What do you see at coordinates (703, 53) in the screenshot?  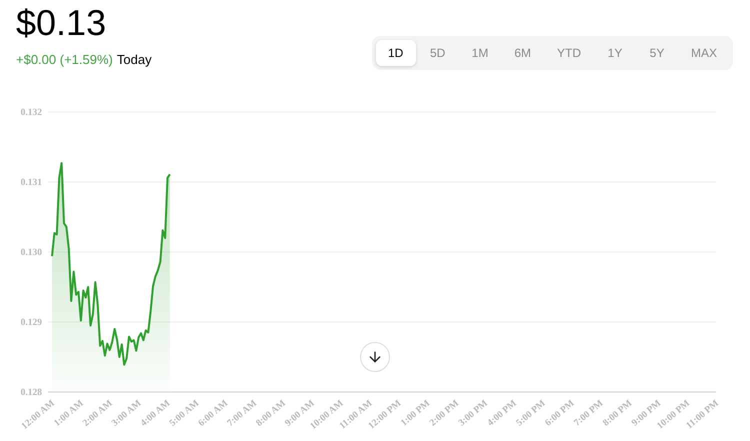 I see `range-tab: MAX` at bounding box center [703, 53].